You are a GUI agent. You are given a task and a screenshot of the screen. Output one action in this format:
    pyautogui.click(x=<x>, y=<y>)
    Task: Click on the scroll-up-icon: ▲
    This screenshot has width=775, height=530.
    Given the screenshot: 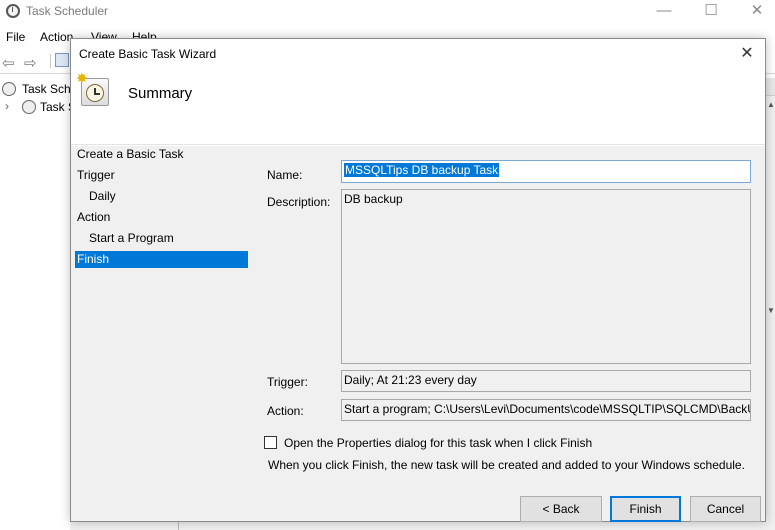 What is the action you would take?
    pyautogui.click(x=771, y=104)
    